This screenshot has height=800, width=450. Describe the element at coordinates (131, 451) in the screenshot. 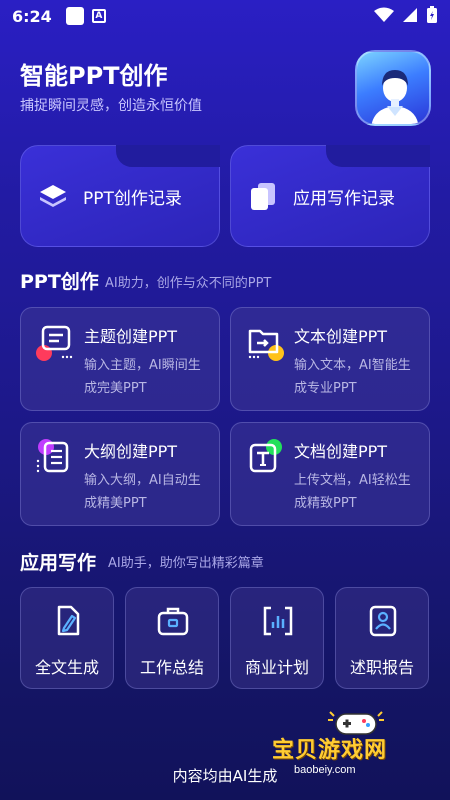

I see `card-title: 大纲创建PPT` at that location.